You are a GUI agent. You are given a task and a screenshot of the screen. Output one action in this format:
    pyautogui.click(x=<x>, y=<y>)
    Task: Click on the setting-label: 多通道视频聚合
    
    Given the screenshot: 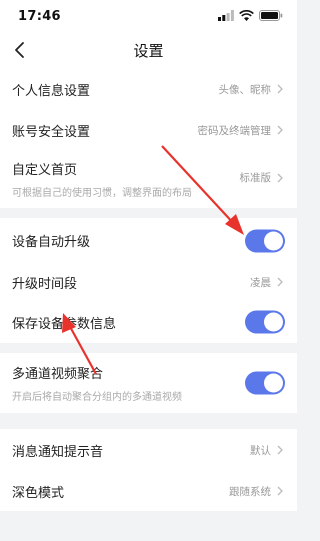 What is the action you would take?
    pyautogui.click(x=58, y=374)
    